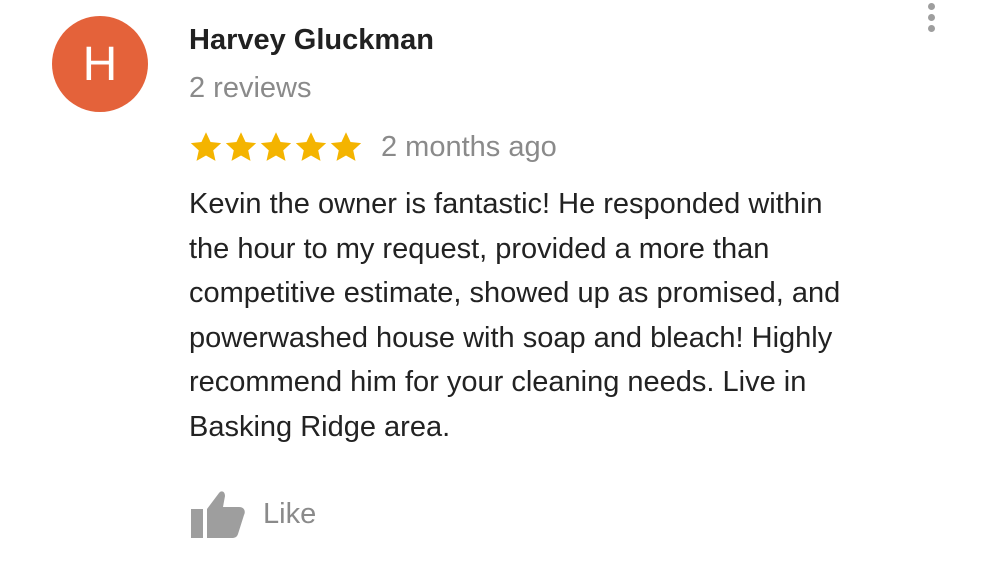 The image size is (993, 581). What do you see at coordinates (218, 514) in the screenshot?
I see `thumbs-up-icon` at bounding box center [218, 514].